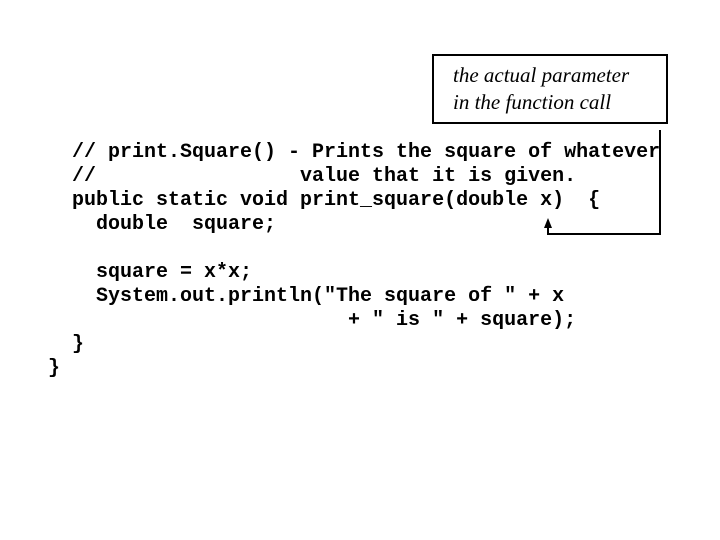 The width and height of the screenshot is (720, 540). What do you see at coordinates (306, 296) in the screenshot?
I see `code-line: System.out.println("The square of " + x` at bounding box center [306, 296].